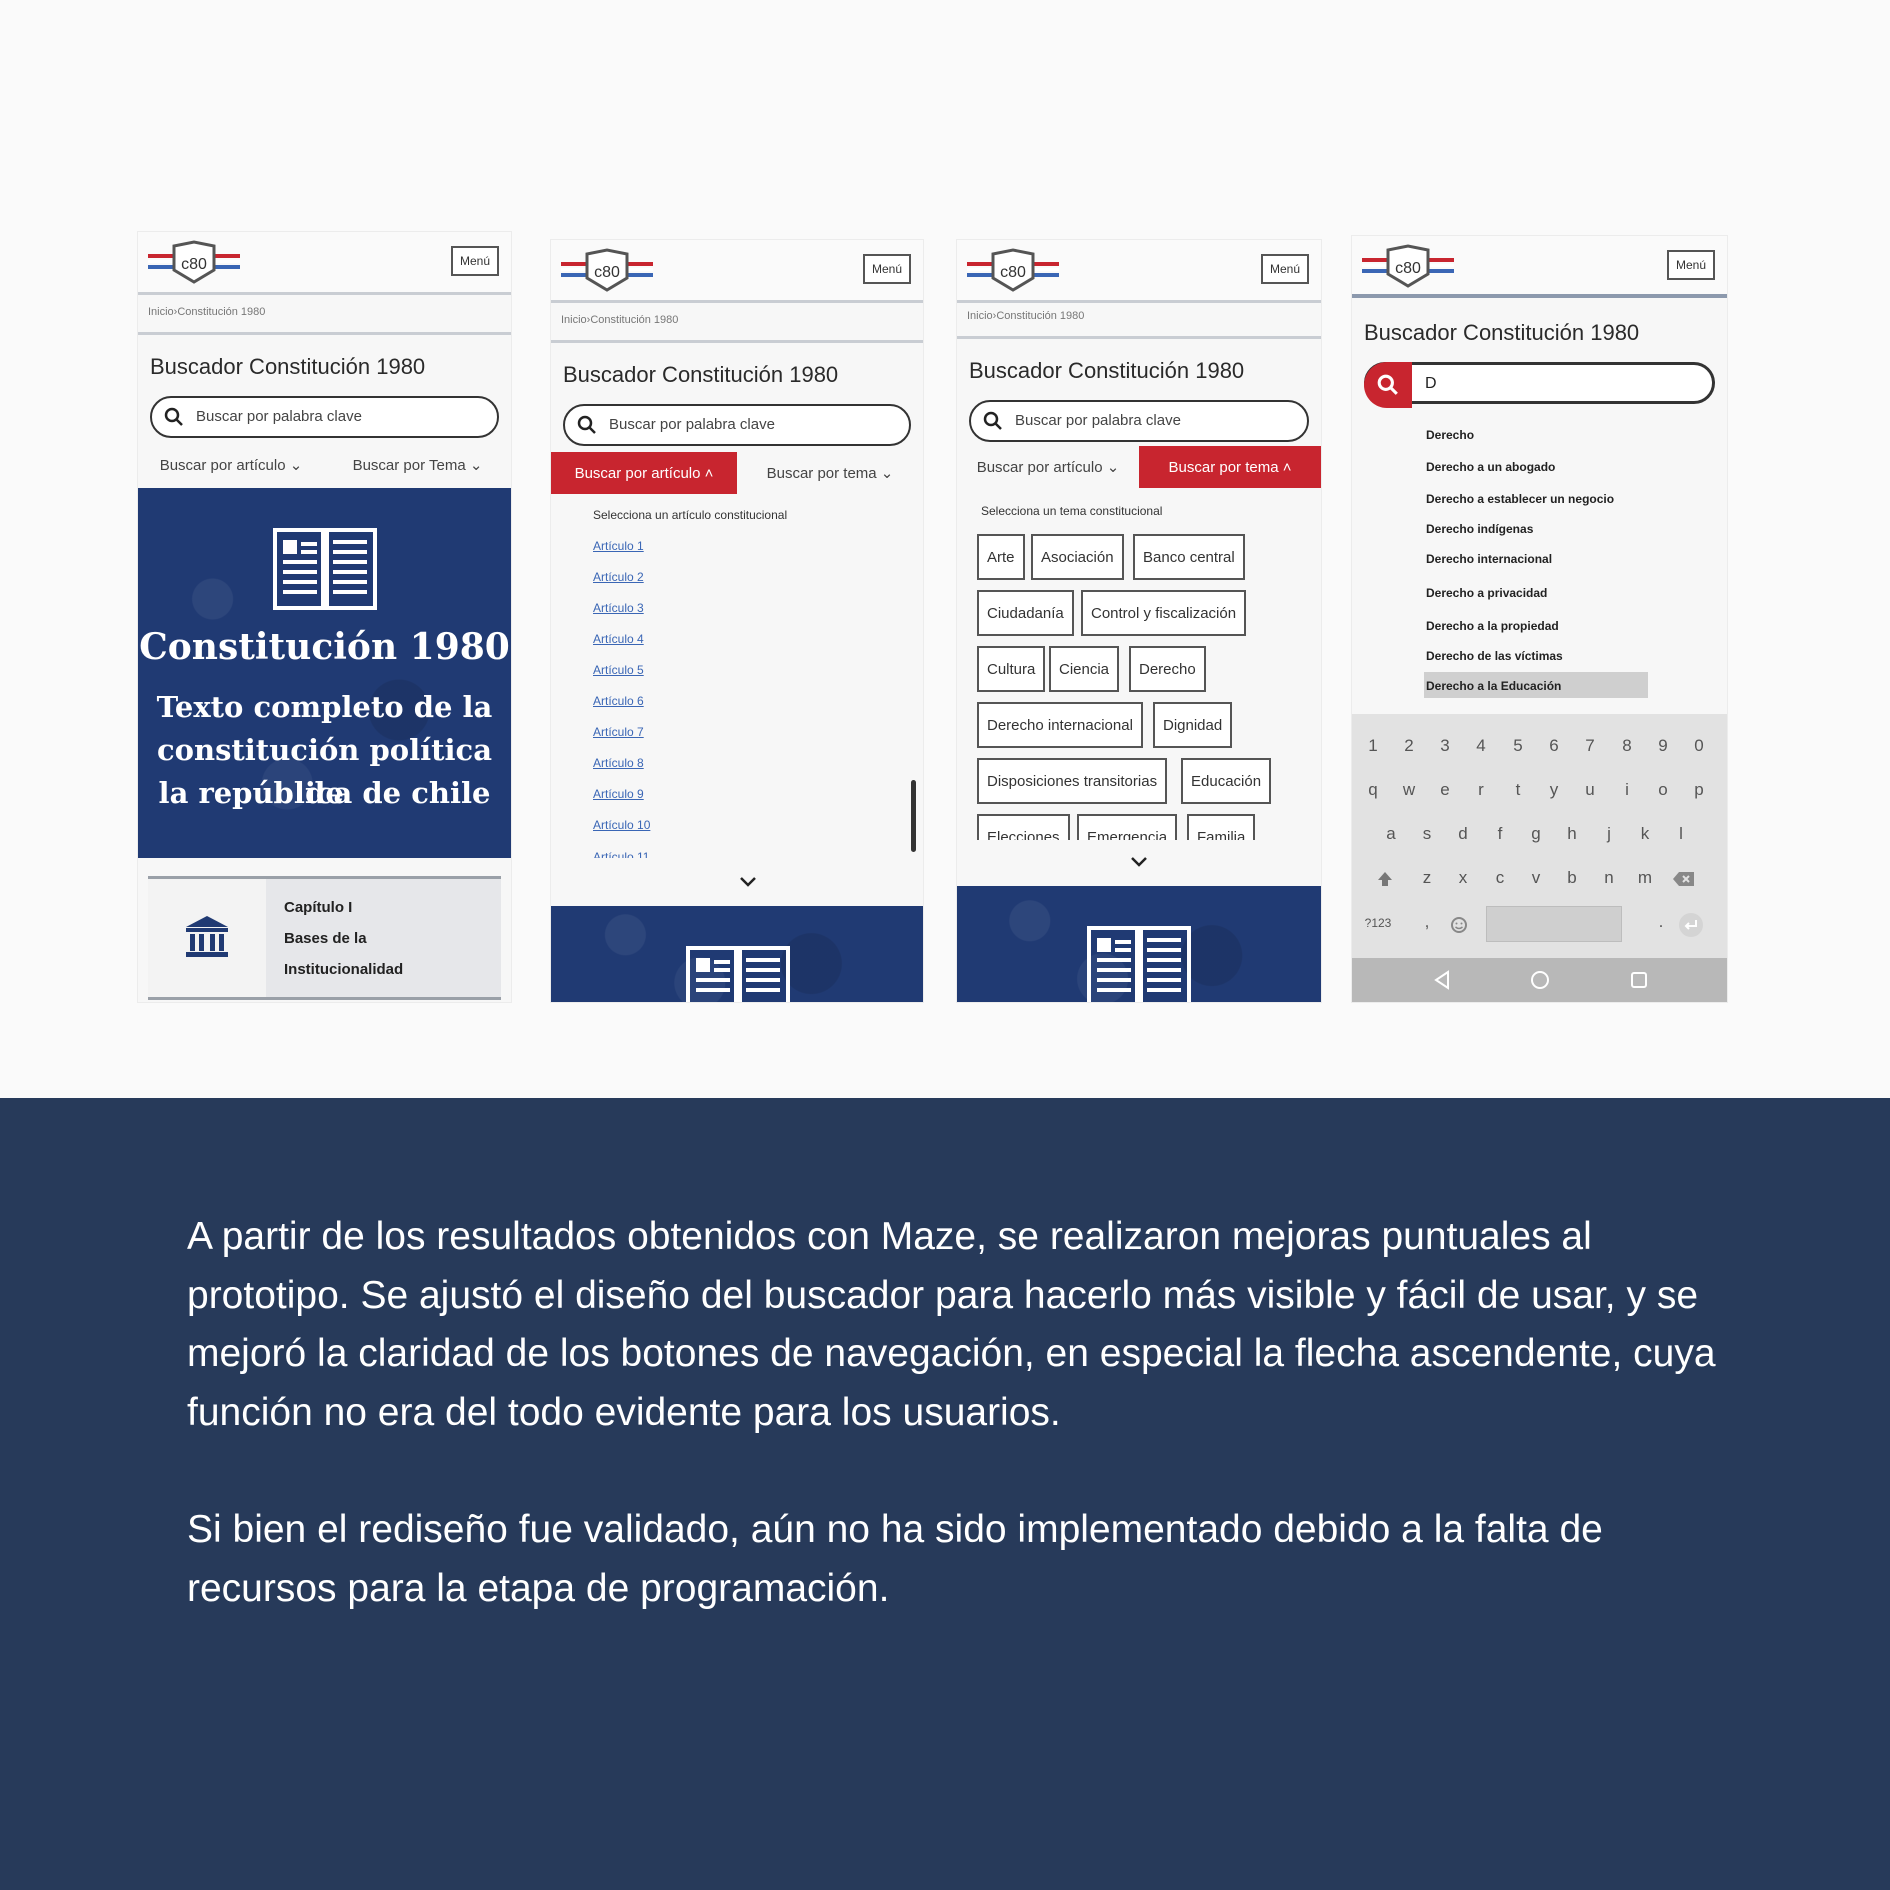  I want to click on key: 4, so click(1481, 746).